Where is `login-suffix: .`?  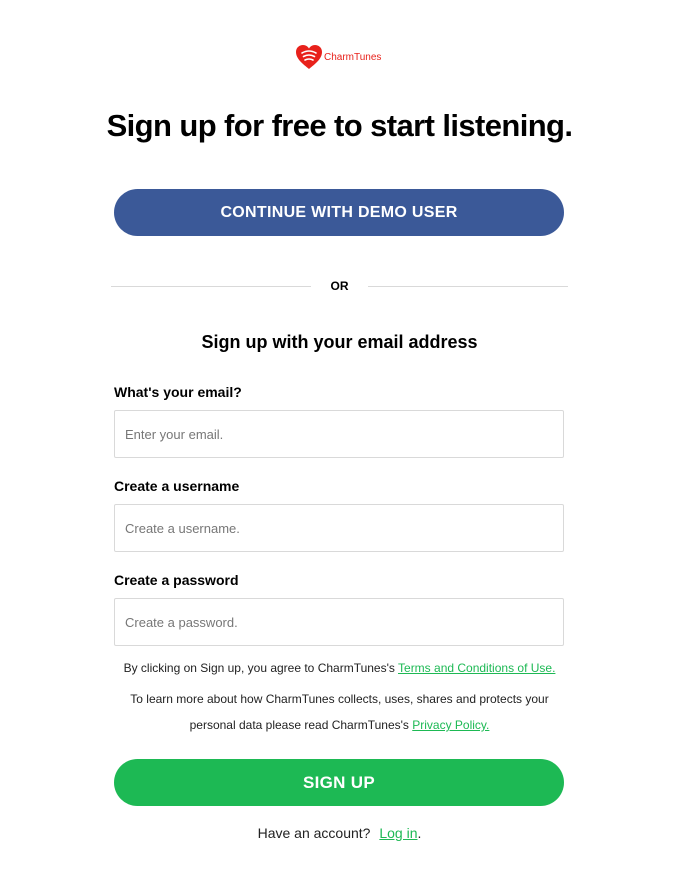
login-suffix: . is located at coordinates (419, 833).